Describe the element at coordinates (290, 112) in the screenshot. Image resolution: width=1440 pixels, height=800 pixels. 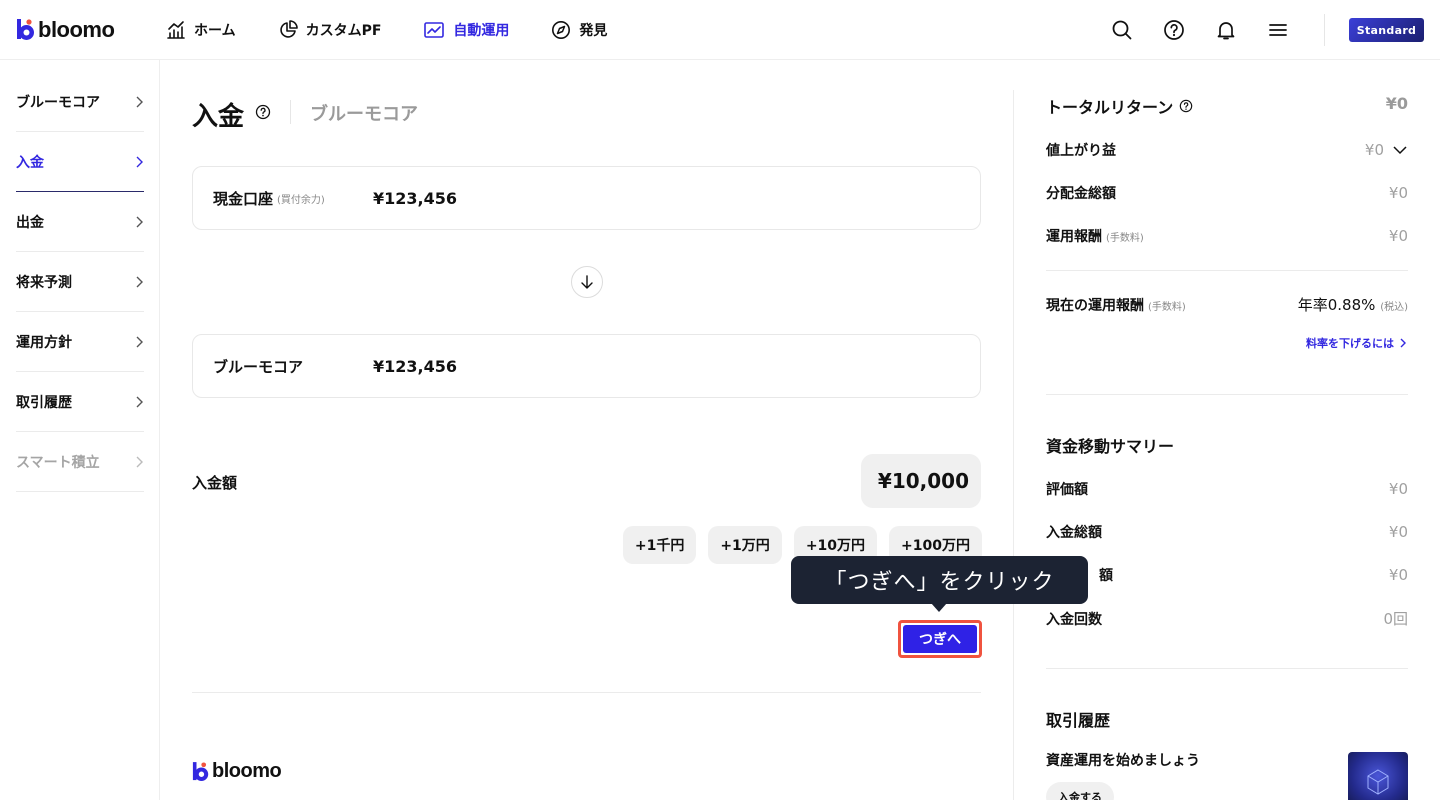
I see `title-divider` at that location.